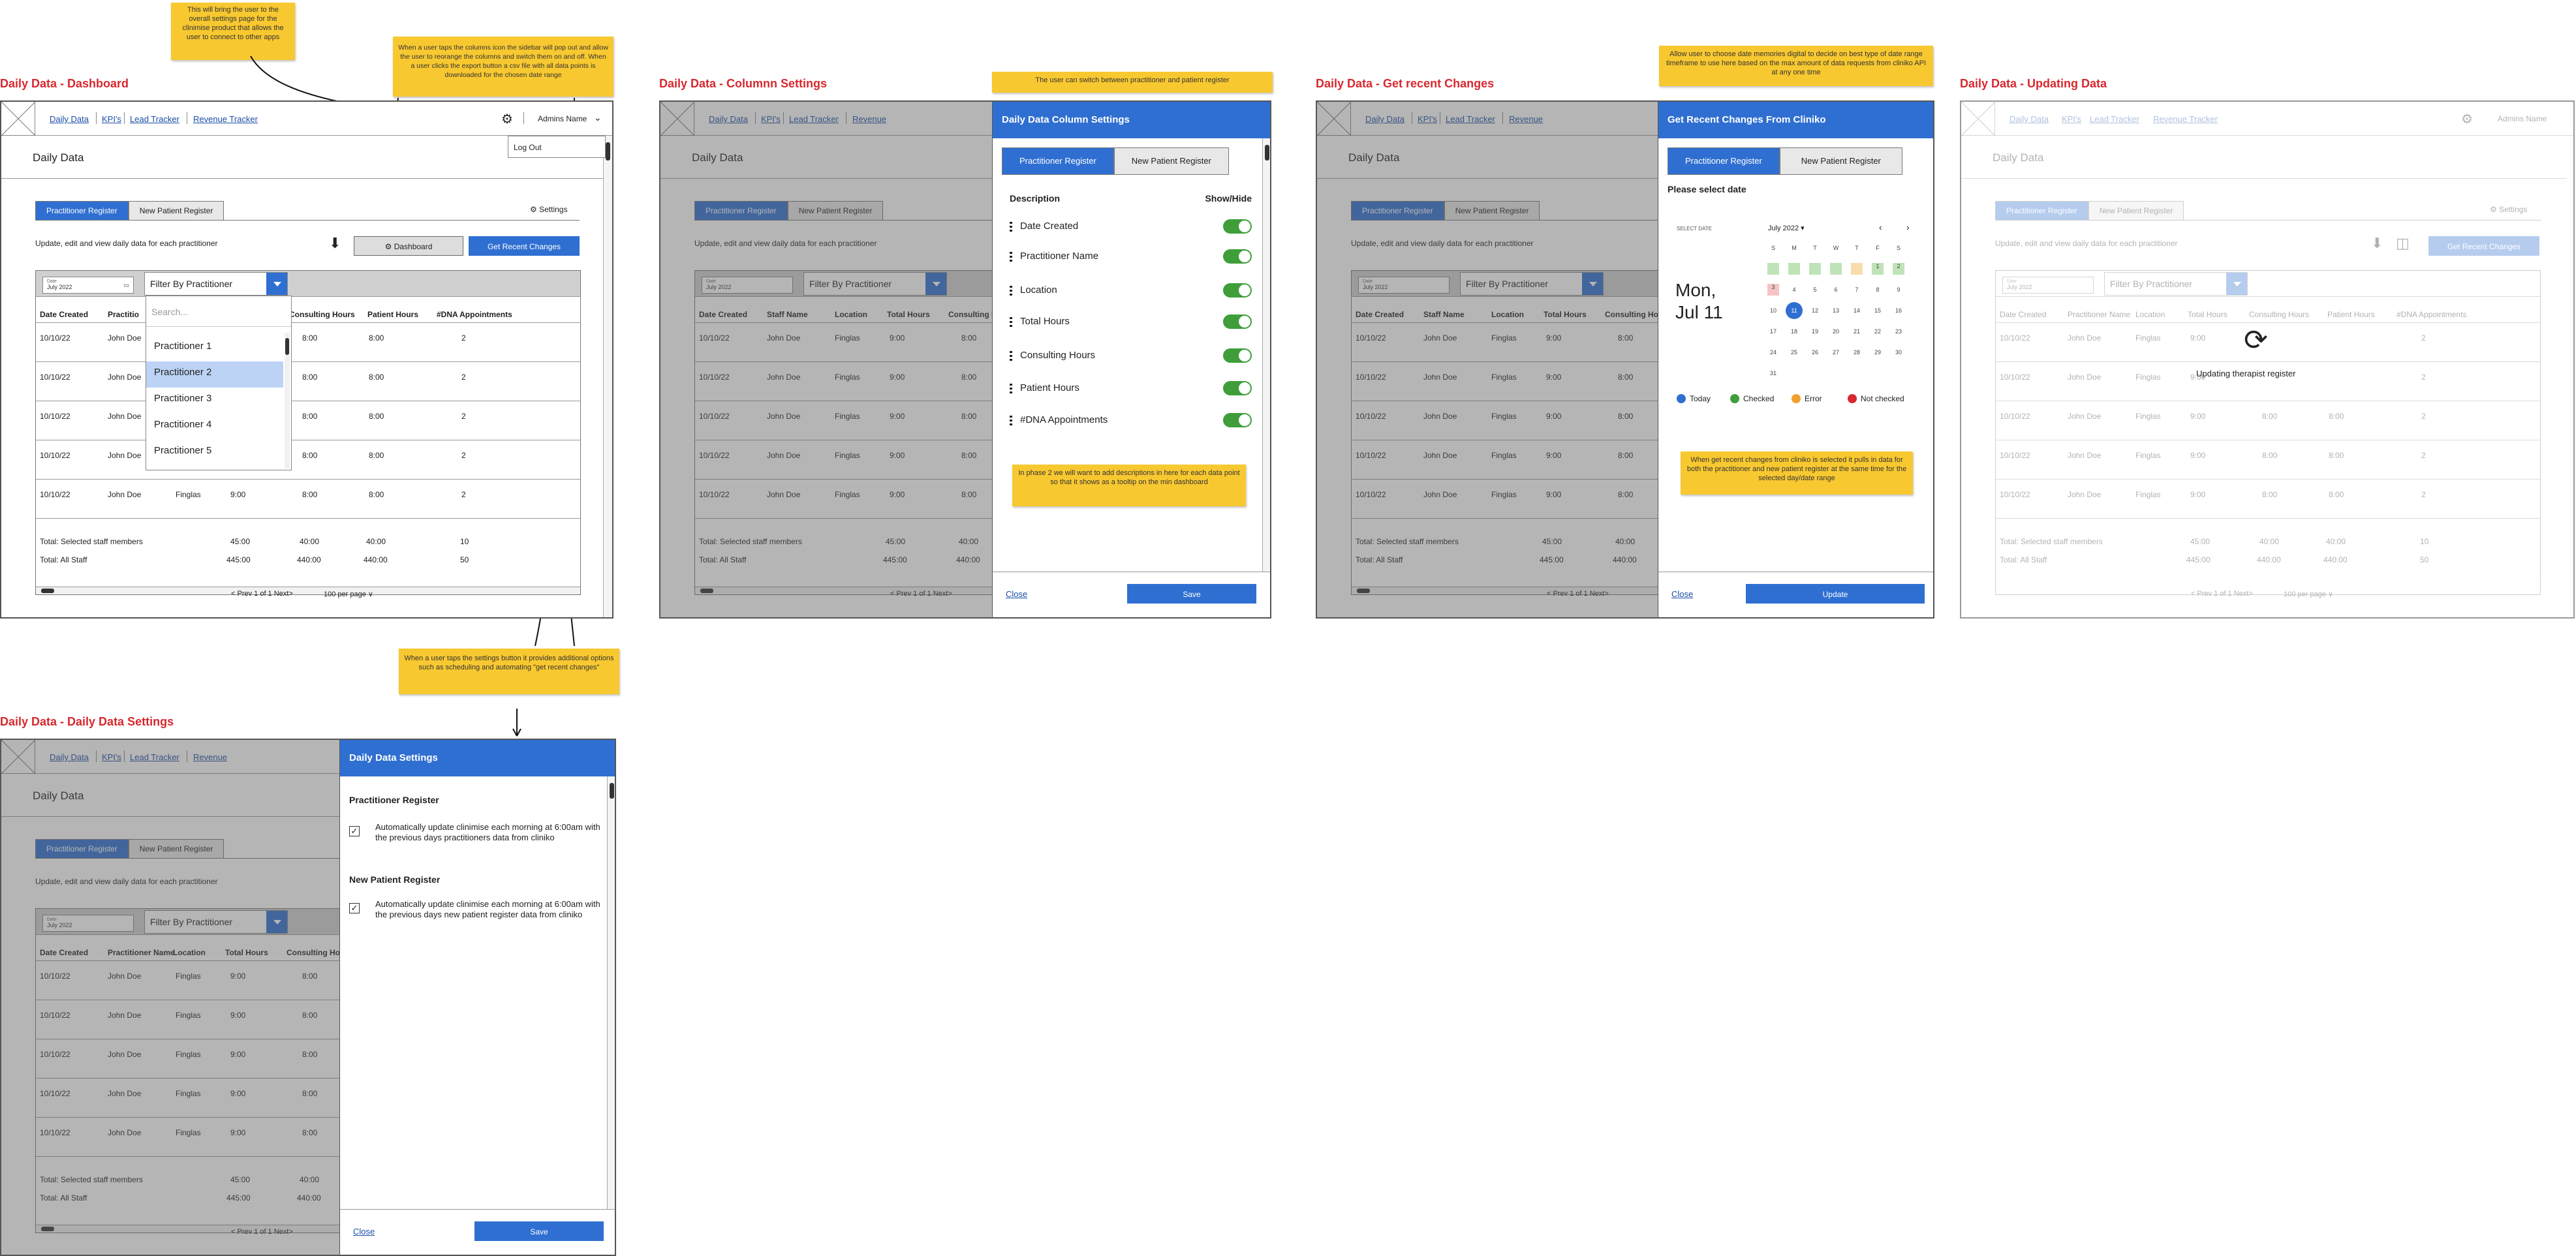  I want to click on columns-icon: ◫, so click(2403, 243).